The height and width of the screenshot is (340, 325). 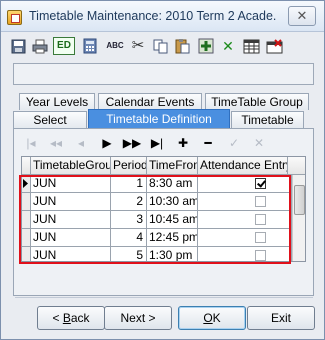 I want to click on delete-record-icon: ✕, so click(x=228, y=46).